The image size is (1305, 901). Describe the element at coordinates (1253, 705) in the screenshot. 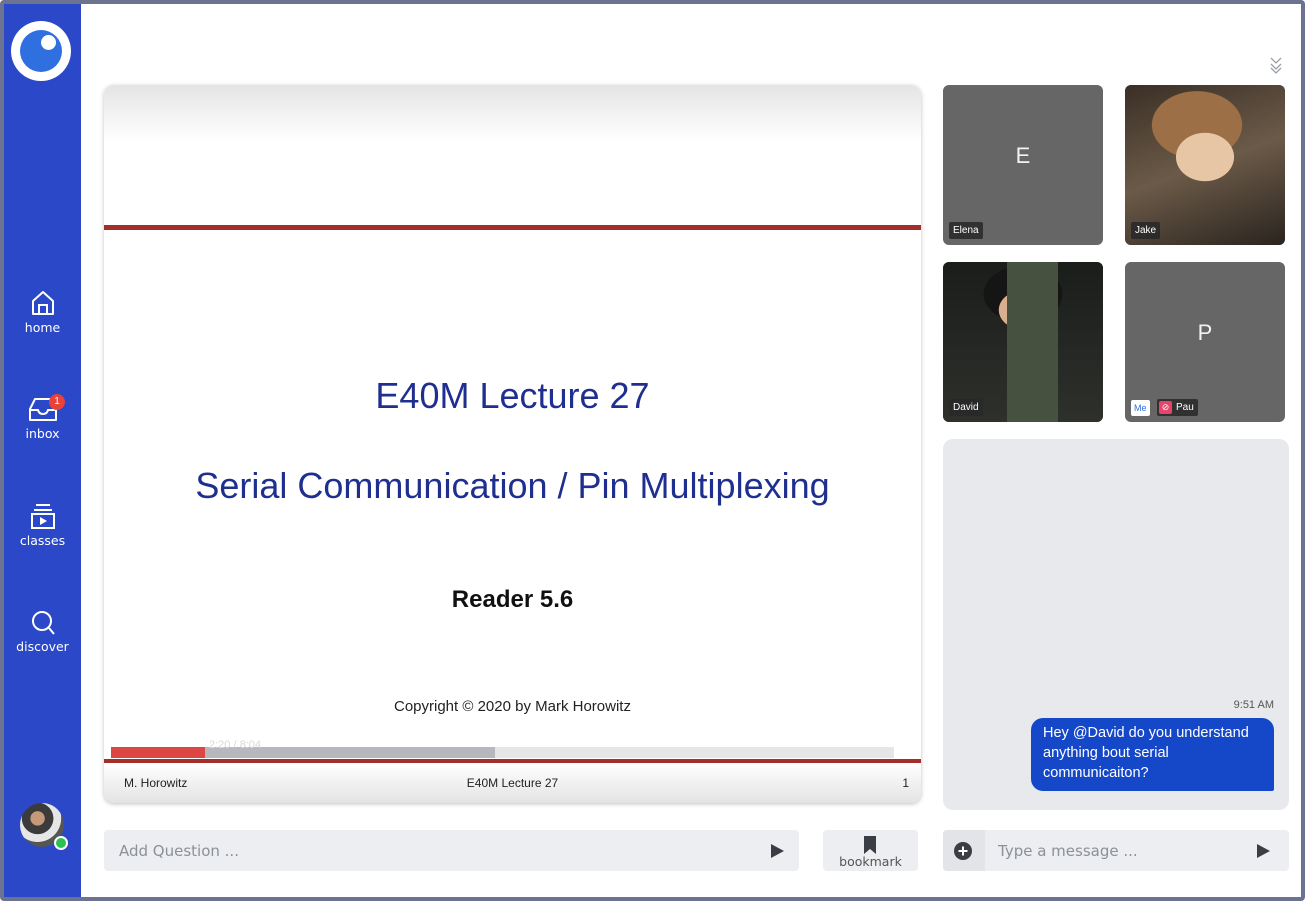

I see `message-timestamp: 9:51 AM` at that location.